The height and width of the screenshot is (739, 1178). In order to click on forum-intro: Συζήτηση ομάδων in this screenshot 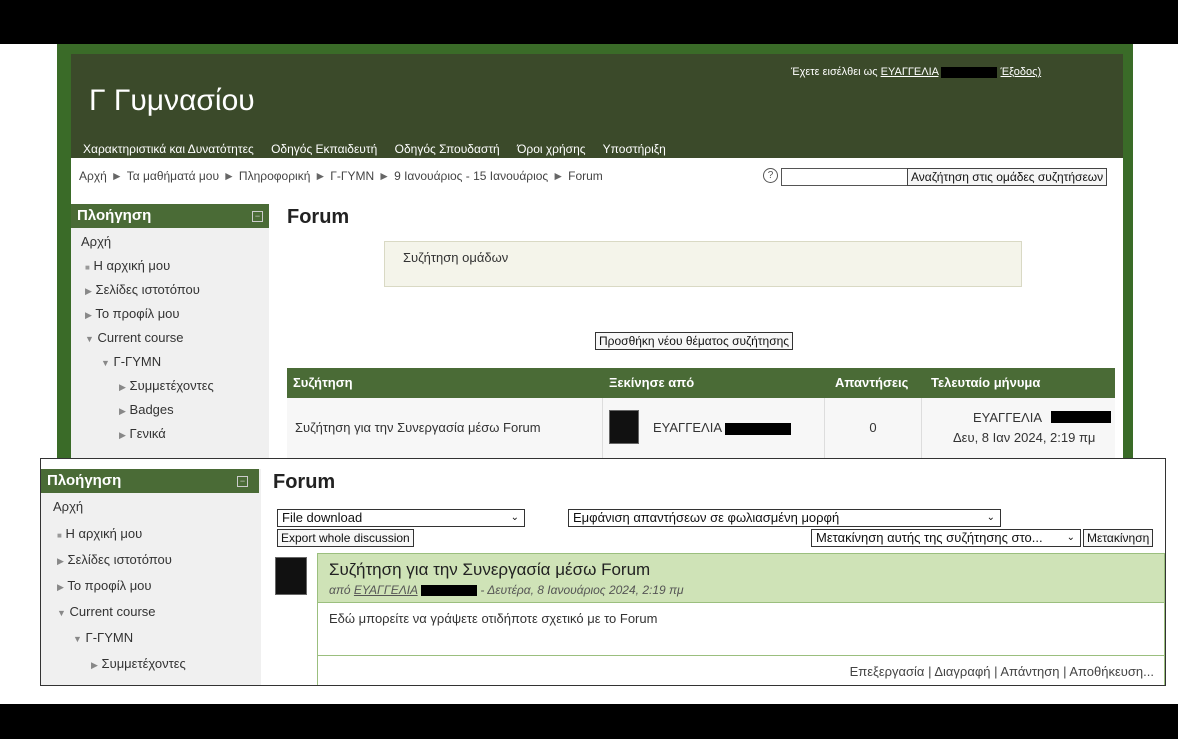, I will do `click(703, 264)`.